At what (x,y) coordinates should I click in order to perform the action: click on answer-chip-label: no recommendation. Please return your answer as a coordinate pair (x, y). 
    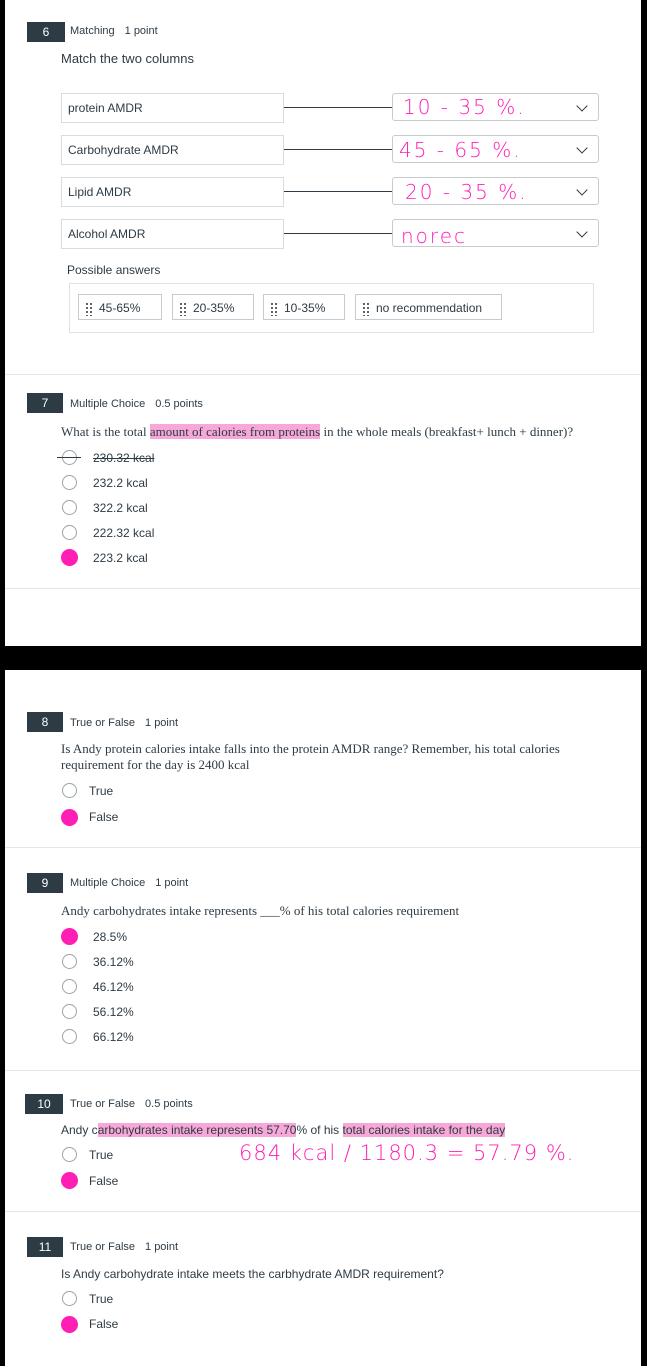
    Looking at the image, I should click on (429, 308).